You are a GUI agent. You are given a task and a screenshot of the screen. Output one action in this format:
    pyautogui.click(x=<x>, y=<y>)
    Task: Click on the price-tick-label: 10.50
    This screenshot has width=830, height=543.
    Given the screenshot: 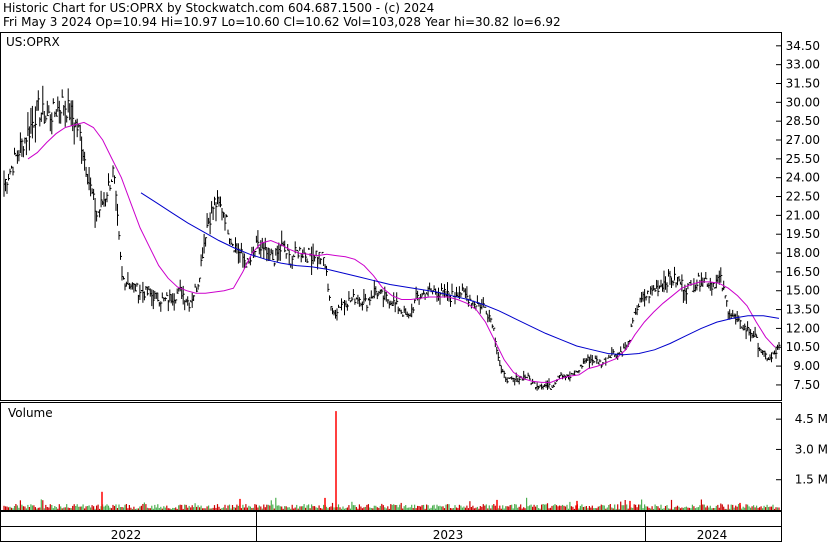 What is the action you would take?
    pyautogui.click(x=803, y=347)
    